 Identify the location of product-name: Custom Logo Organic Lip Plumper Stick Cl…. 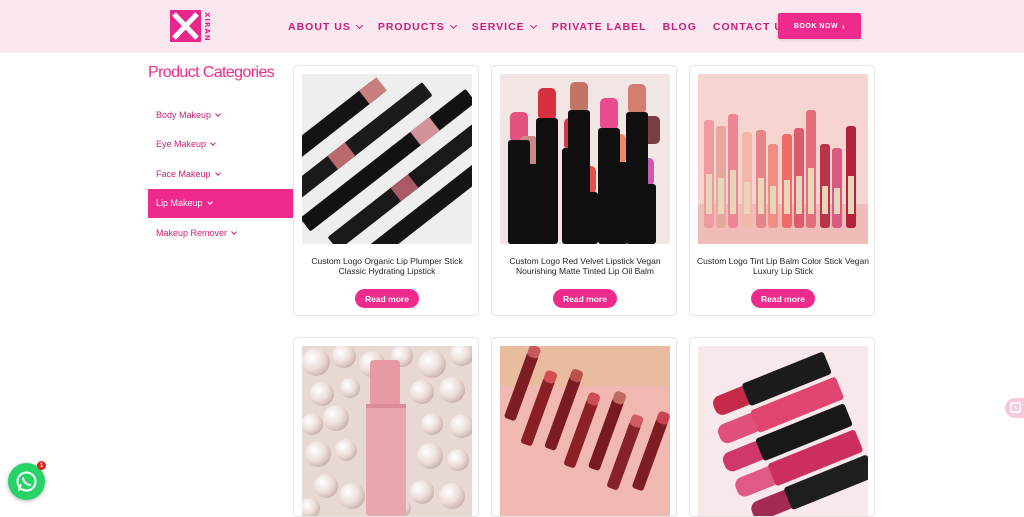
(387, 266).